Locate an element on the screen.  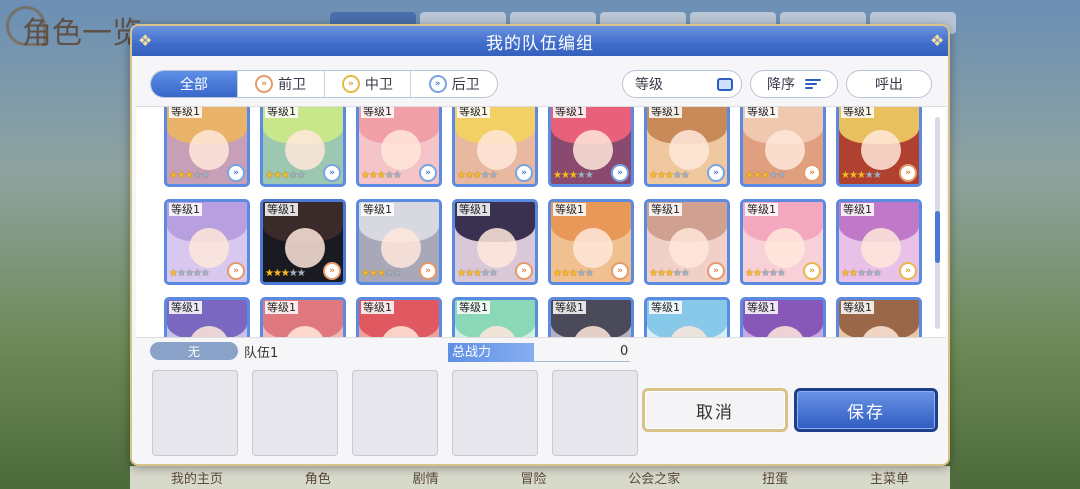
nav-item-home: 我的主页 is located at coordinates (196, 479).